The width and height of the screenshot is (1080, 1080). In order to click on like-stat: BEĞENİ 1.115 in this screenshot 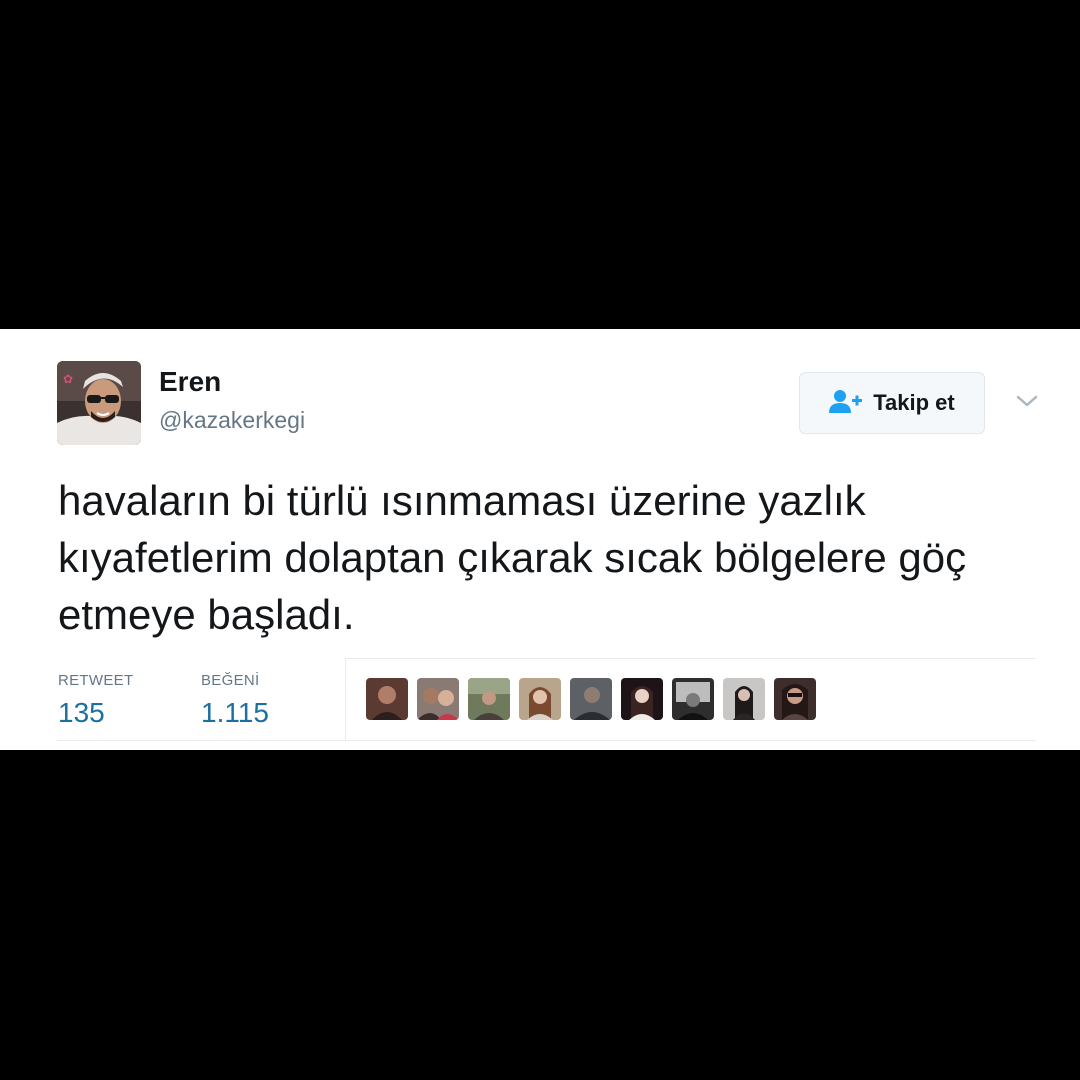, I will do `click(235, 700)`.